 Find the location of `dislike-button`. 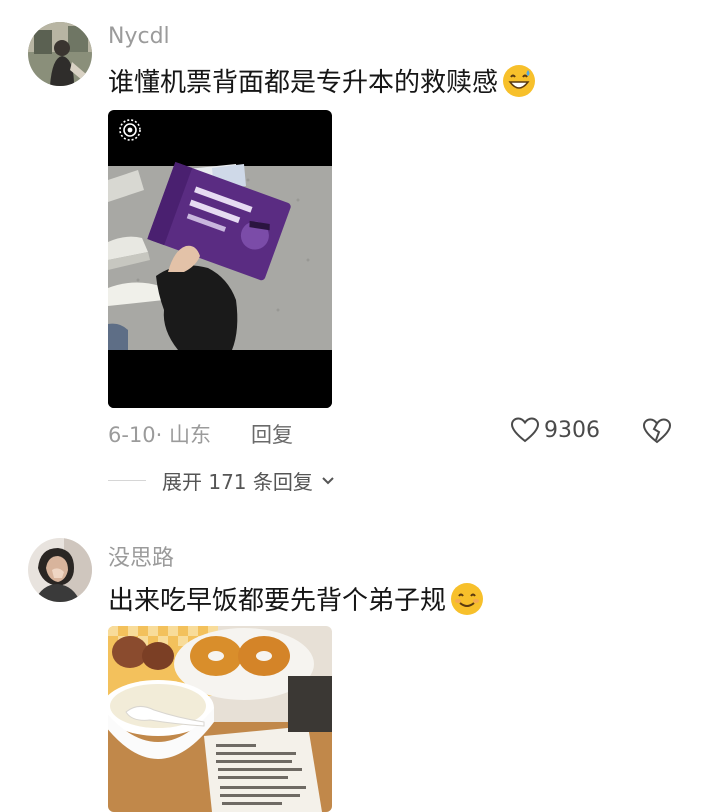

dislike-button is located at coordinates (657, 431).